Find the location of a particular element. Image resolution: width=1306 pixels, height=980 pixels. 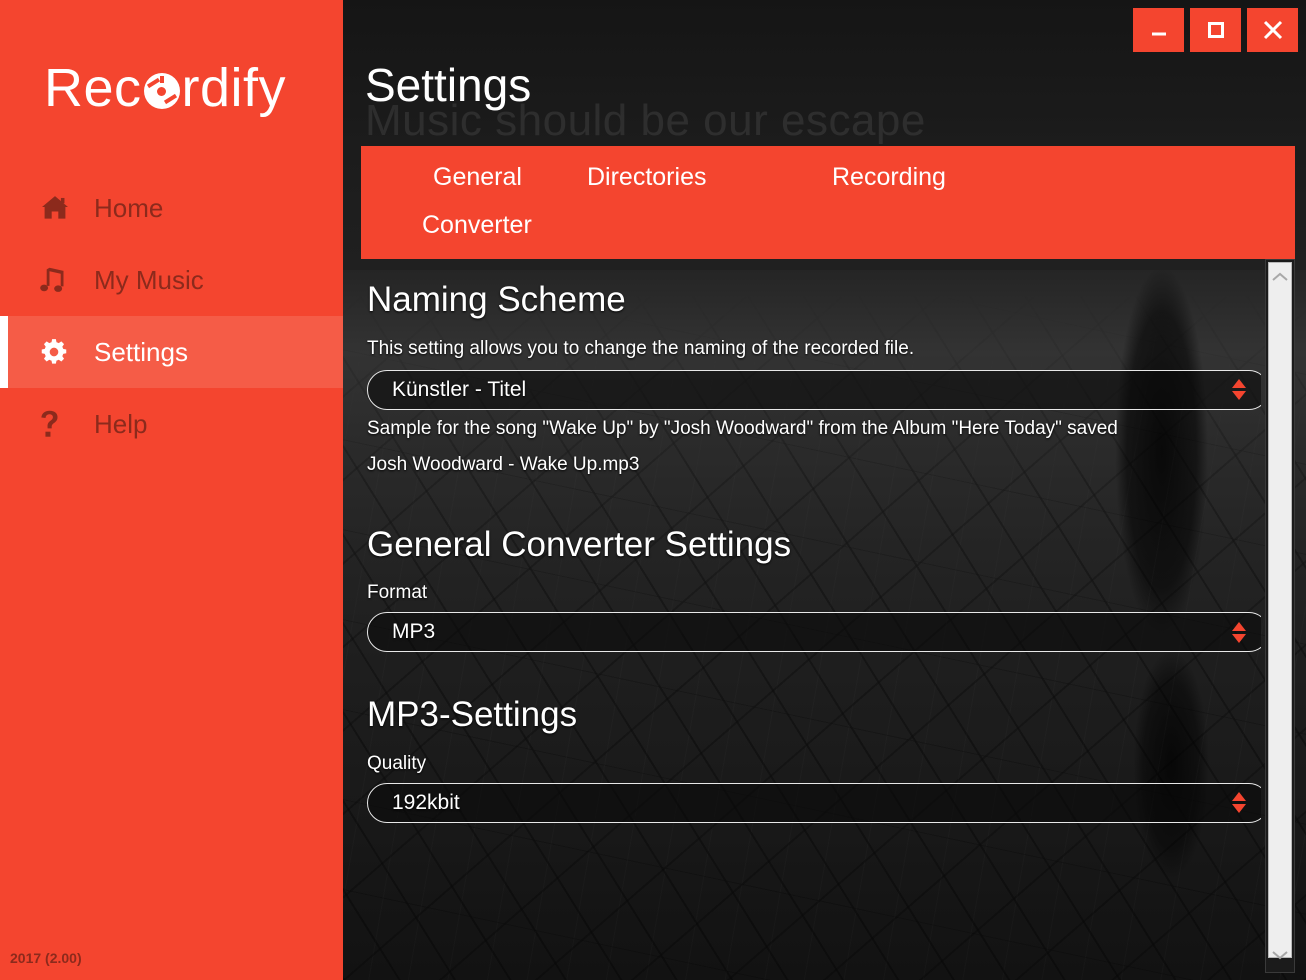

sidebar-nav: Home My Music Settings Help is located at coordinates (171, 316).